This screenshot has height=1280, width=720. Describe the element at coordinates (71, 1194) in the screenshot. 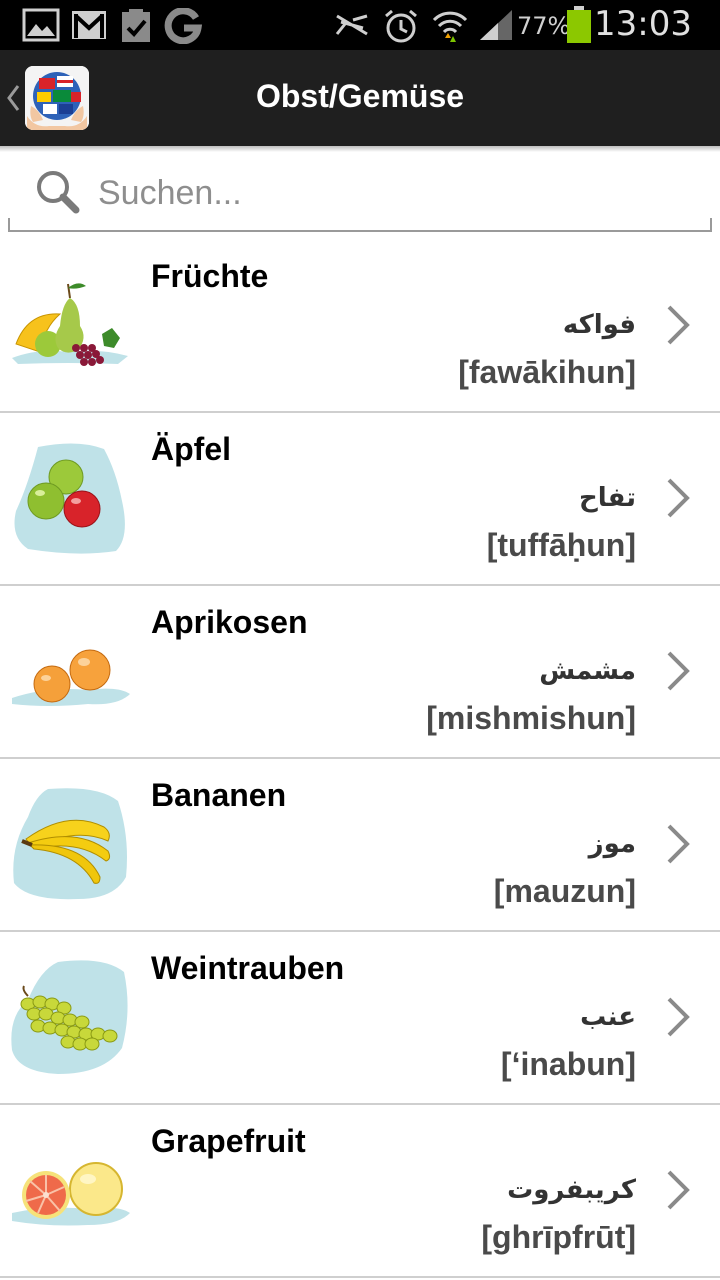

I see `grapefruit-icon` at that location.